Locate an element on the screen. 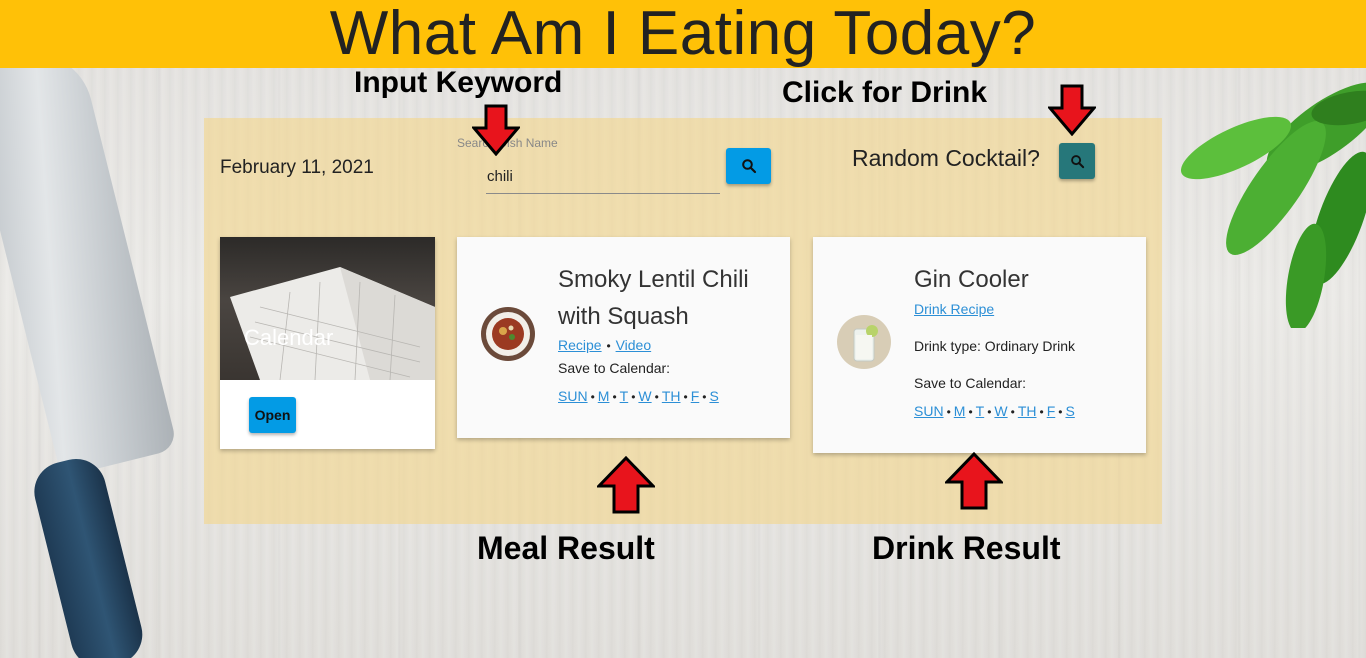 The image size is (1366, 658). random-cocktail-label: Random Cocktail? is located at coordinates (946, 158).